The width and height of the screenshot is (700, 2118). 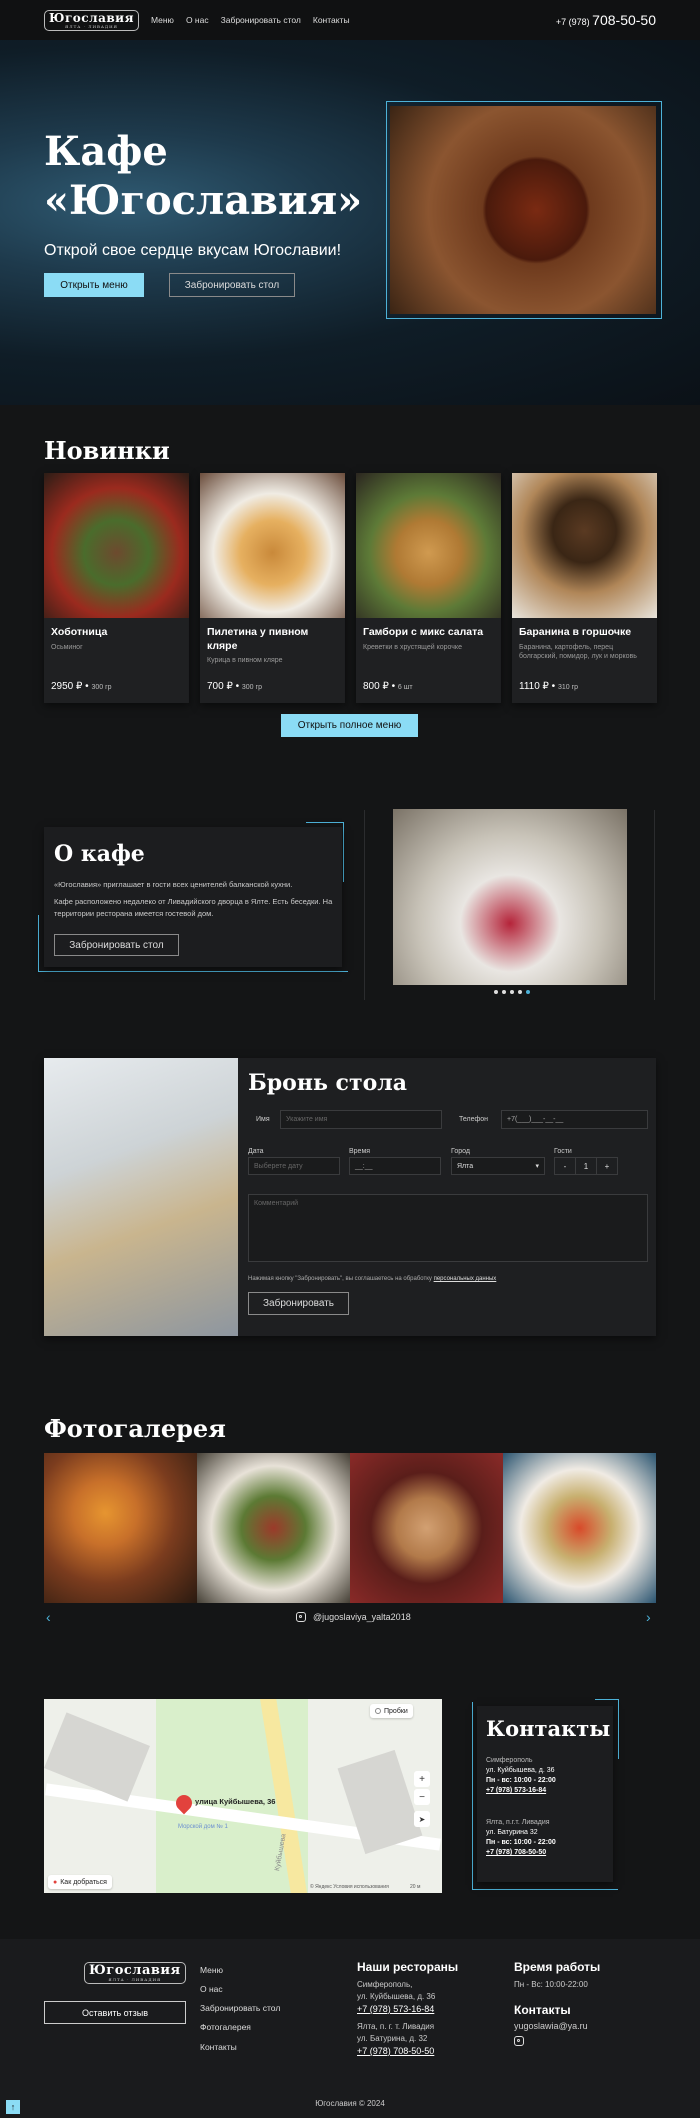 What do you see at coordinates (423, 632) in the screenshot?
I see `dish-name: Гамбори с микс салата` at bounding box center [423, 632].